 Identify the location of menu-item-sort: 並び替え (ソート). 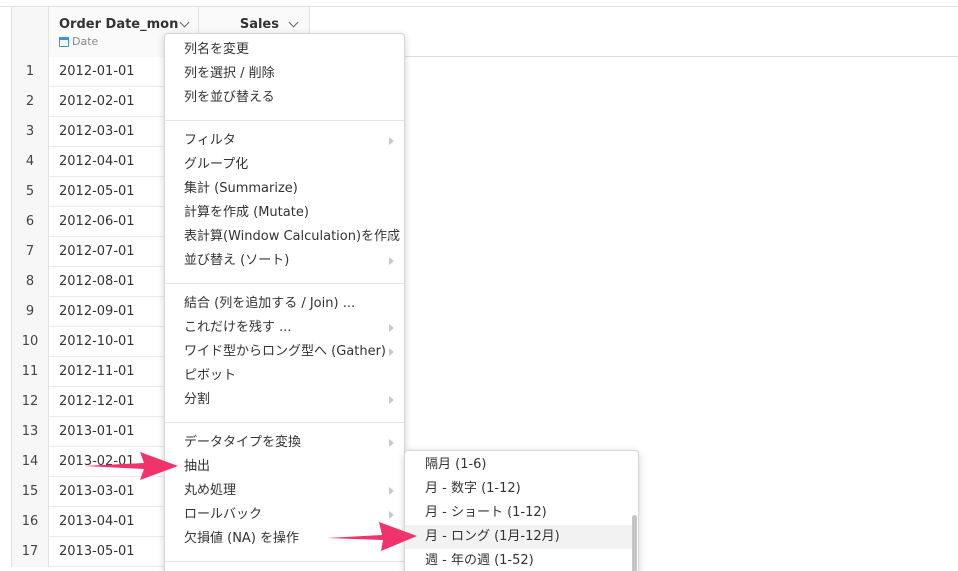
(284, 261).